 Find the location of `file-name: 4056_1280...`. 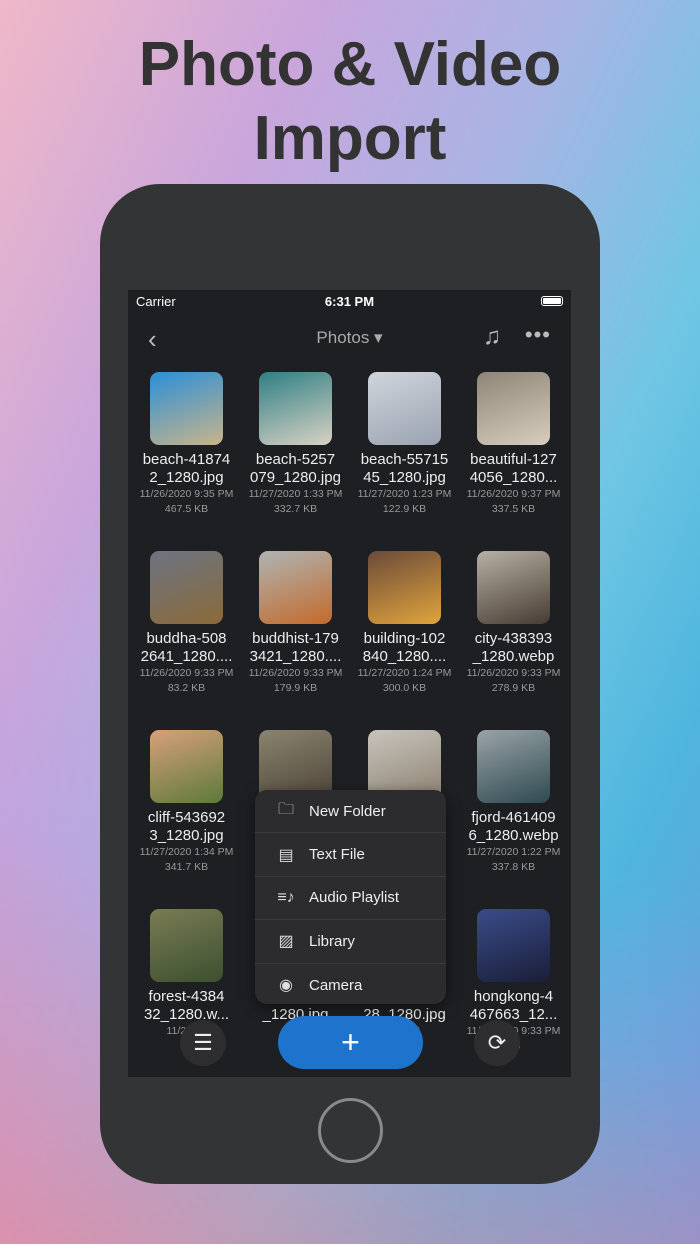

file-name: 4056_1280... is located at coordinates (513, 477).